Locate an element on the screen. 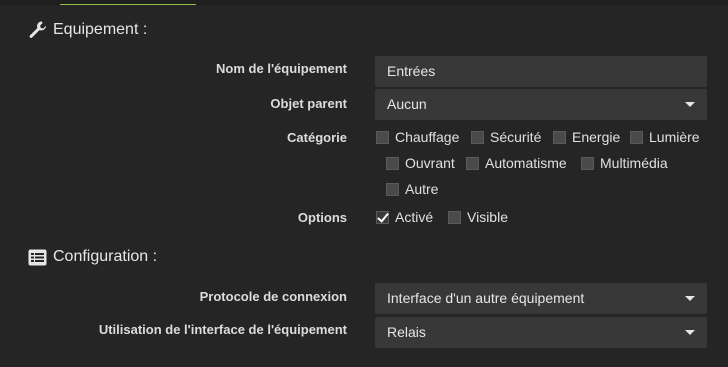 This screenshot has width=728, height=367. category-label: Catégorie is located at coordinates (317, 137).